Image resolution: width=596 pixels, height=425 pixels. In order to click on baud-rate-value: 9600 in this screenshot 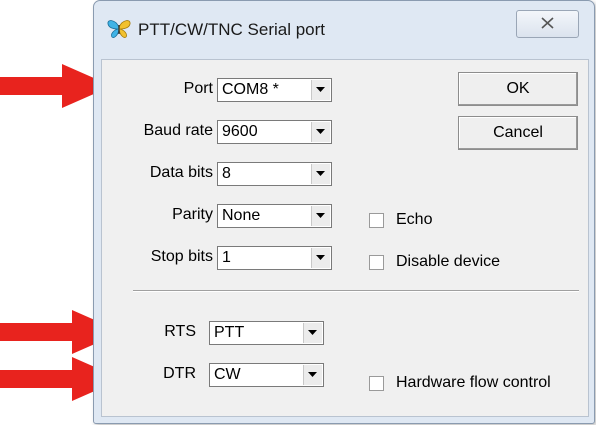, I will do `click(240, 131)`.